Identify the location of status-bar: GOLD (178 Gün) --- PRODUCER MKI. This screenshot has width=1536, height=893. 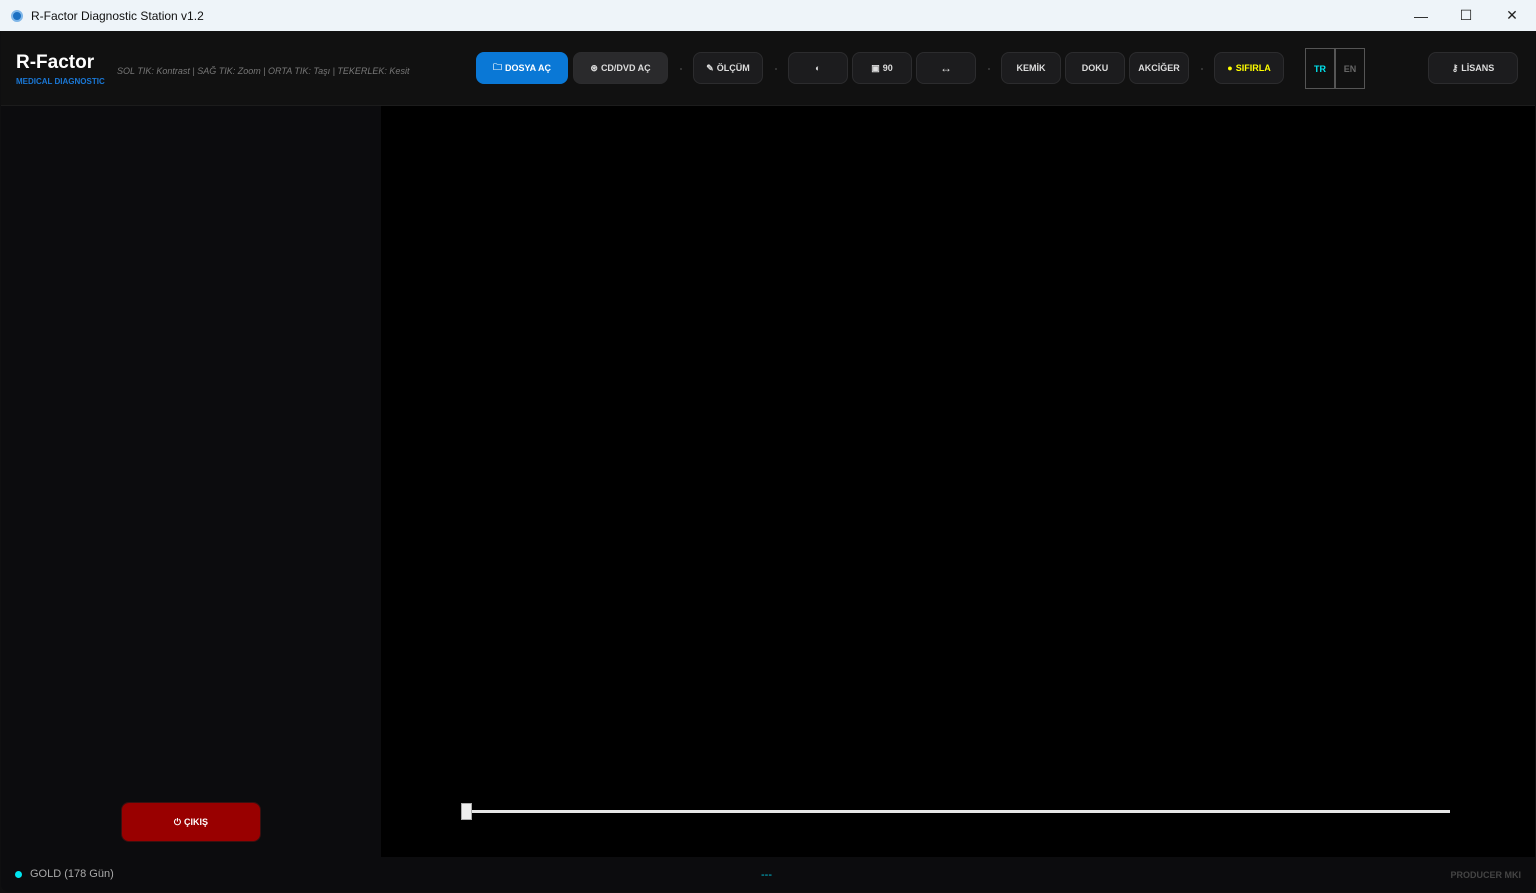
(768, 874).